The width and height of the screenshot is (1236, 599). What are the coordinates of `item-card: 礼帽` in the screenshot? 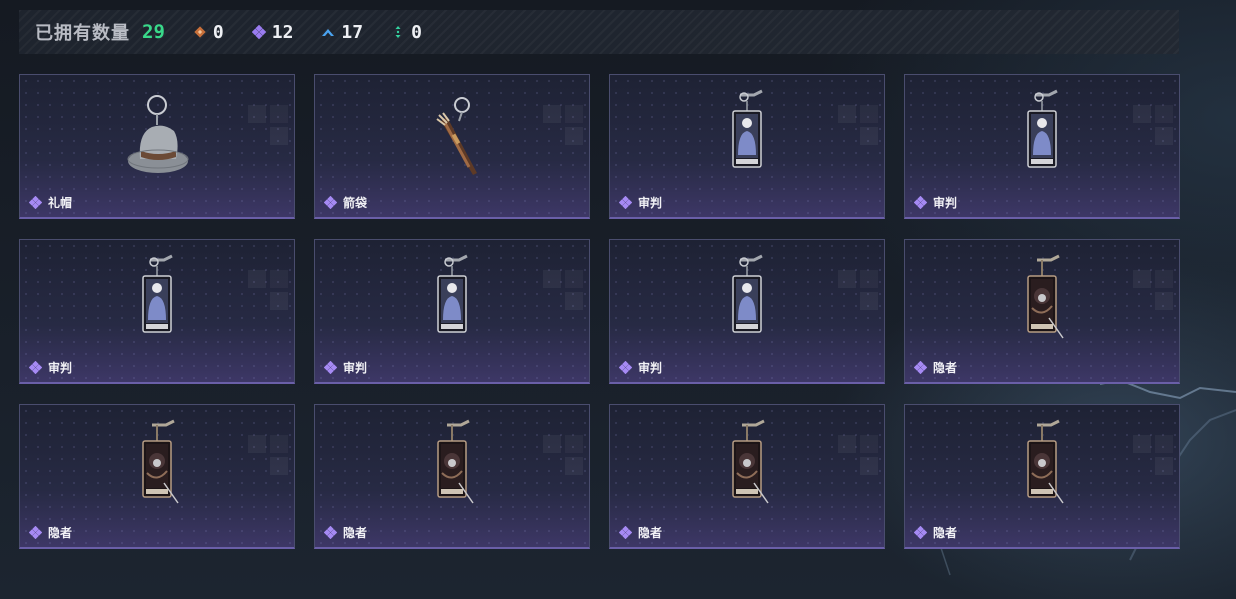 It's located at (157, 146).